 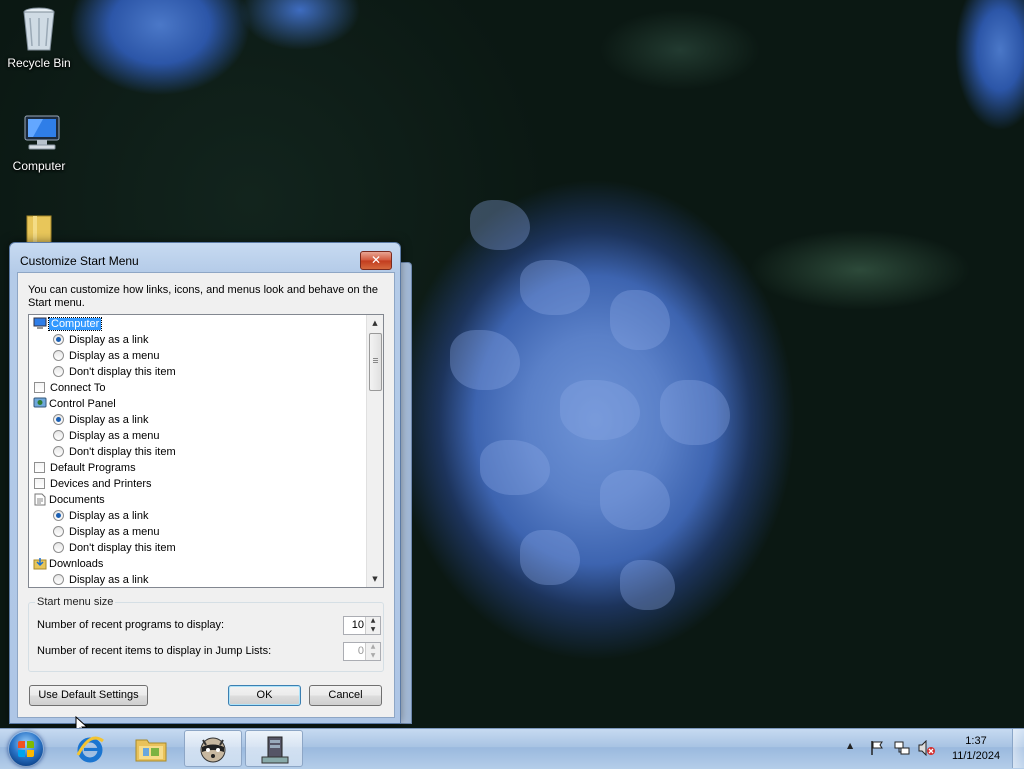 I want to click on radio-computer-dont-display: Don't display this item, so click(x=114, y=372).